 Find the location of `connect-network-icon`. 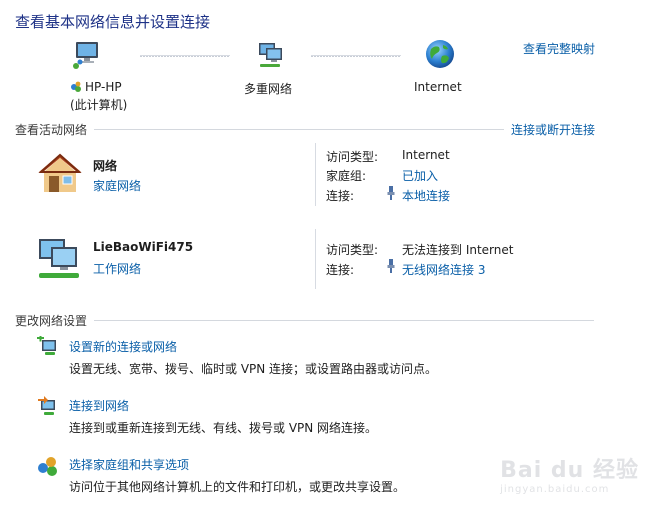

connect-network-icon is located at coordinates (48, 406).